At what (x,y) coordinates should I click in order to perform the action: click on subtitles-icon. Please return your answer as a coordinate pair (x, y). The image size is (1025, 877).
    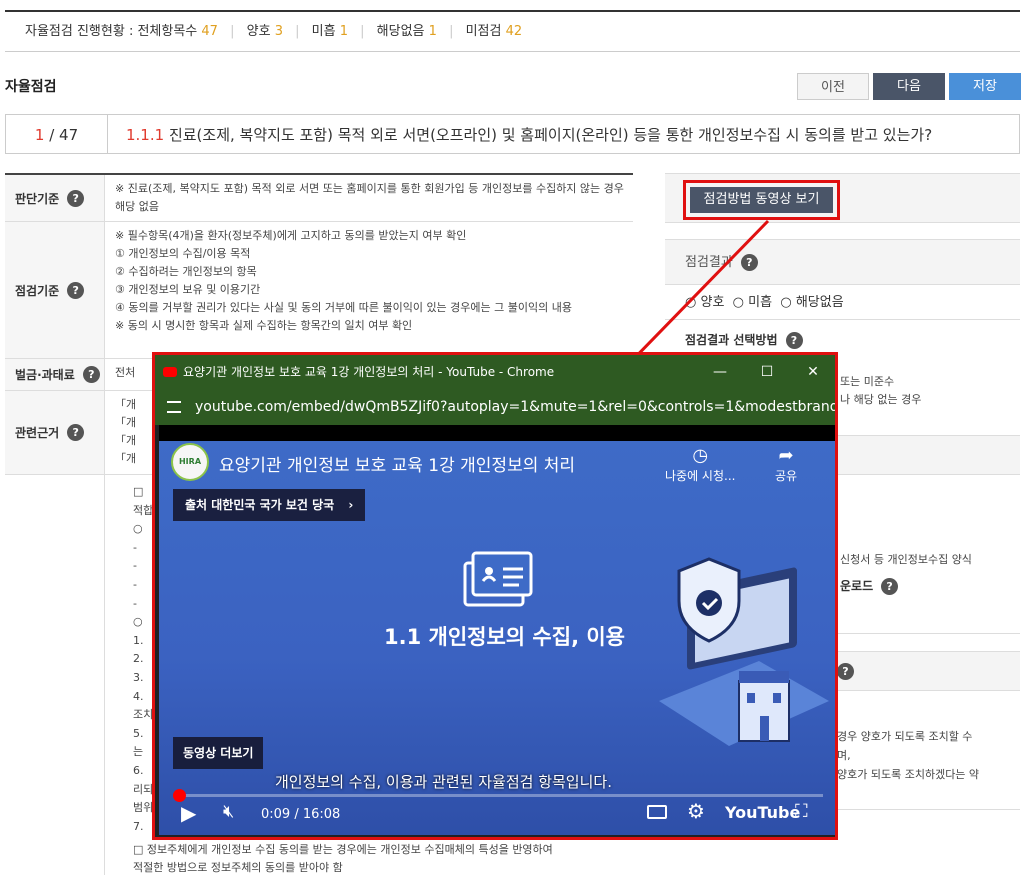
    Looking at the image, I should click on (657, 812).